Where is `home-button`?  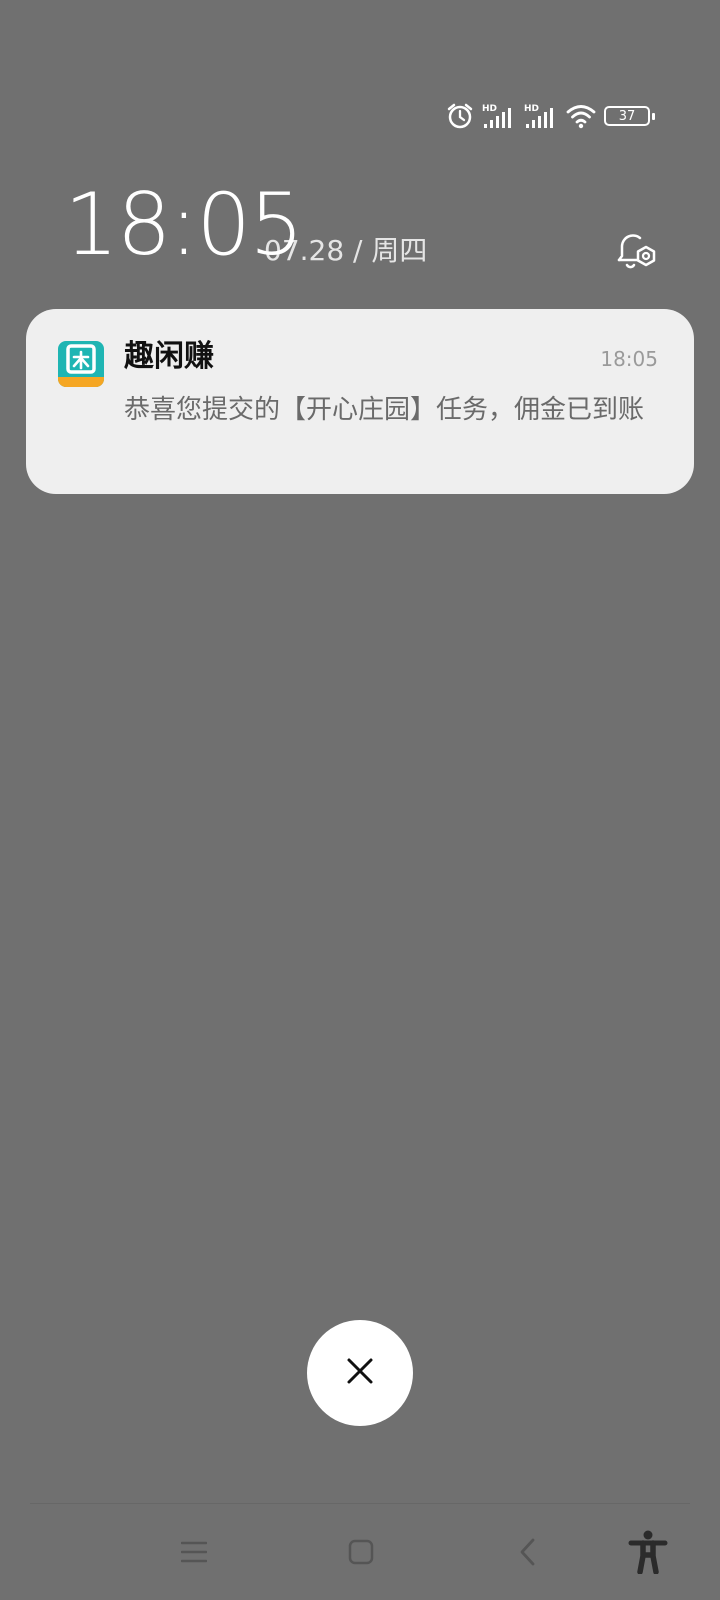 home-button is located at coordinates (361, 1554).